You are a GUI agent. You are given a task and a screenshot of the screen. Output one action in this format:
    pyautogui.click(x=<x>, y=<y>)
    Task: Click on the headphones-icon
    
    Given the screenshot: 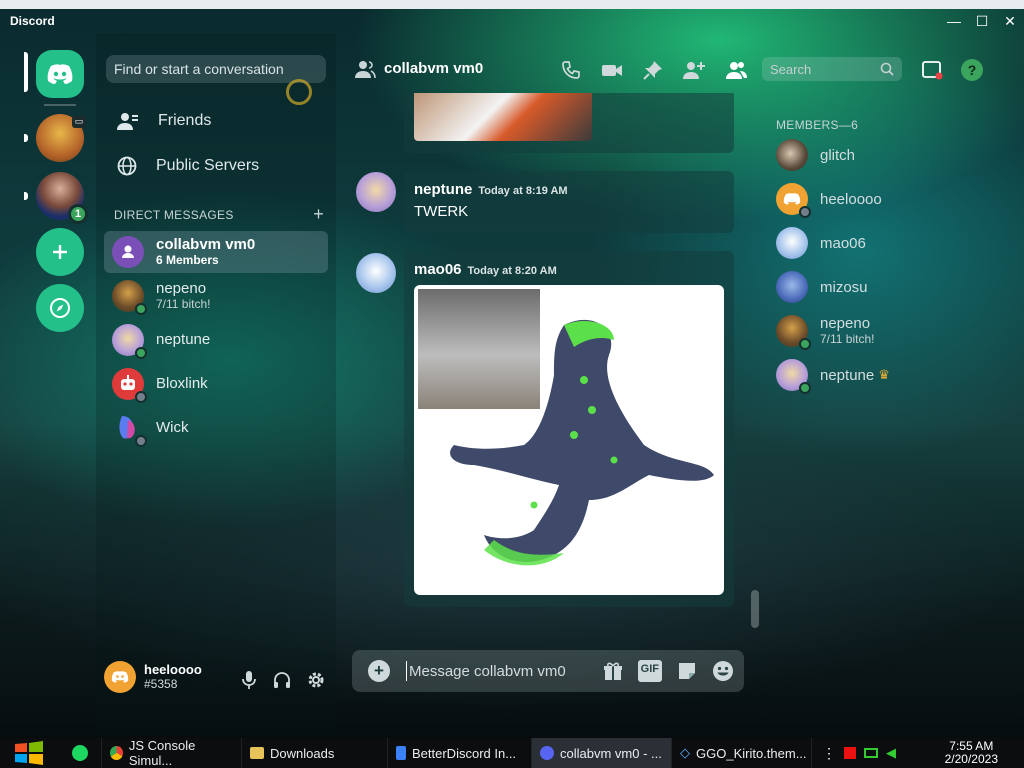 What is the action you would take?
    pyautogui.click(x=282, y=680)
    